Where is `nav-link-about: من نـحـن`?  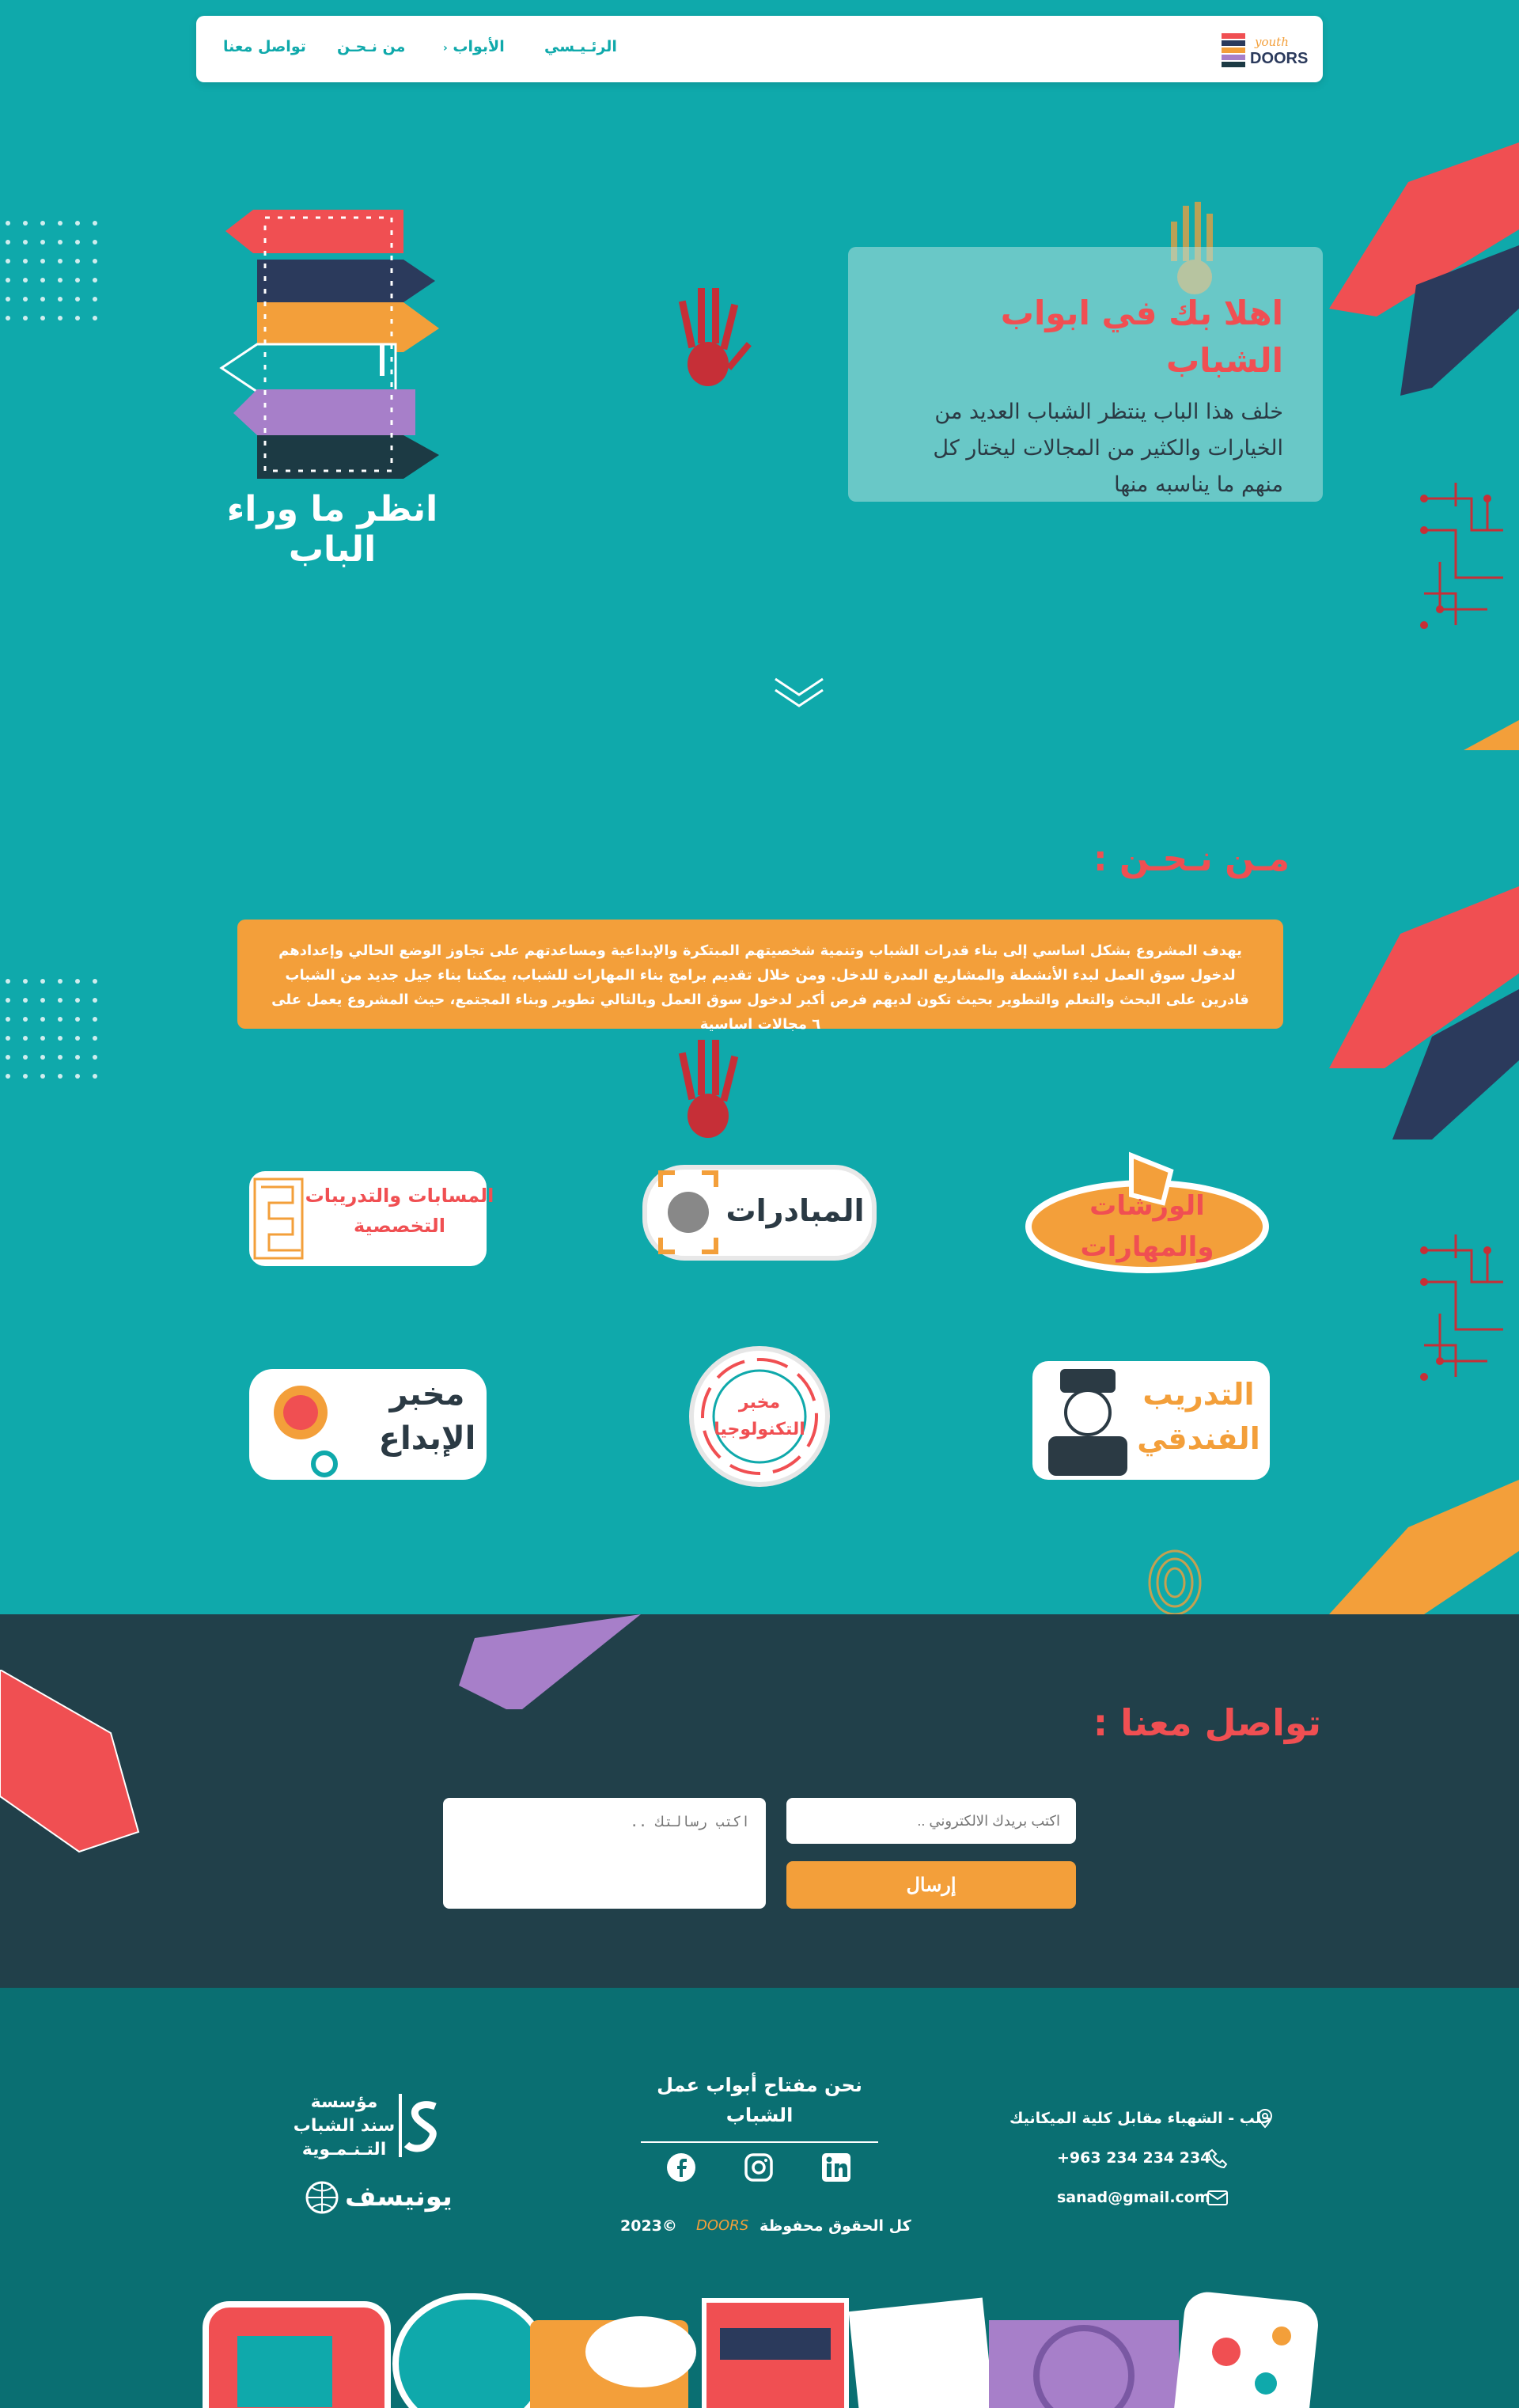
nav-link-about: من نـحـن is located at coordinates (371, 46).